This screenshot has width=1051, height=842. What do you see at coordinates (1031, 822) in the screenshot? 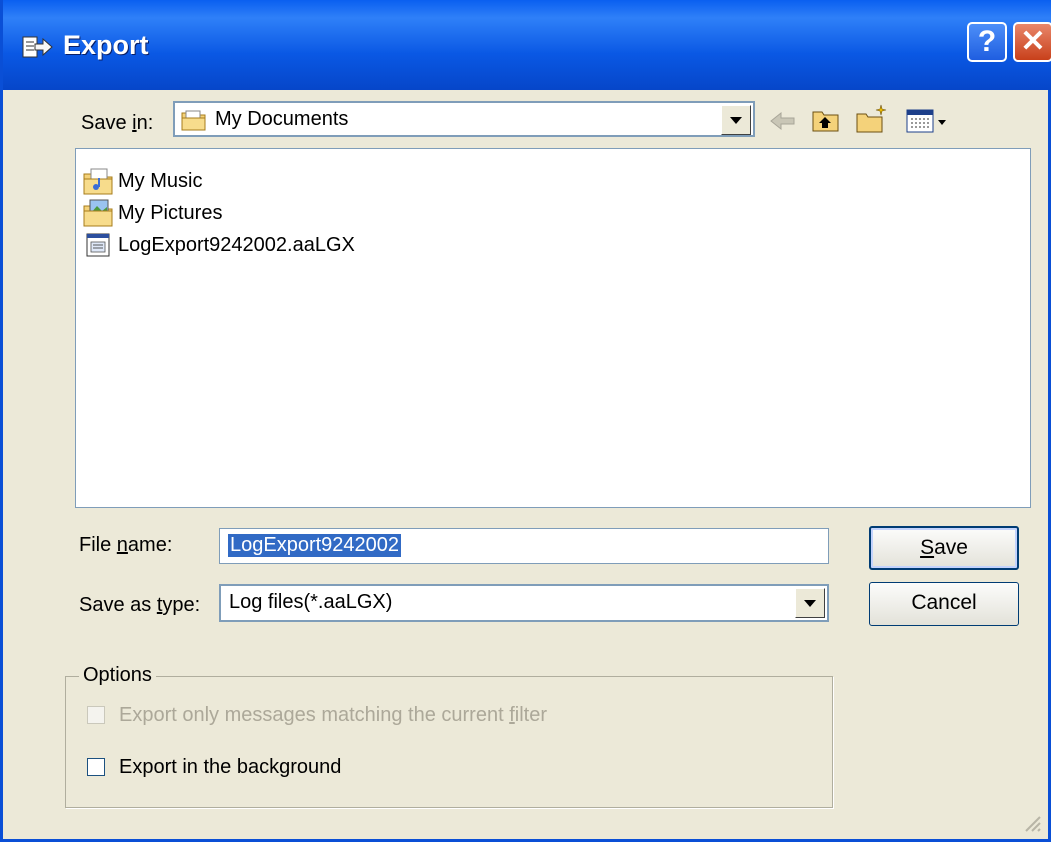
I see `resize-grip-icon` at bounding box center [1031, 822].